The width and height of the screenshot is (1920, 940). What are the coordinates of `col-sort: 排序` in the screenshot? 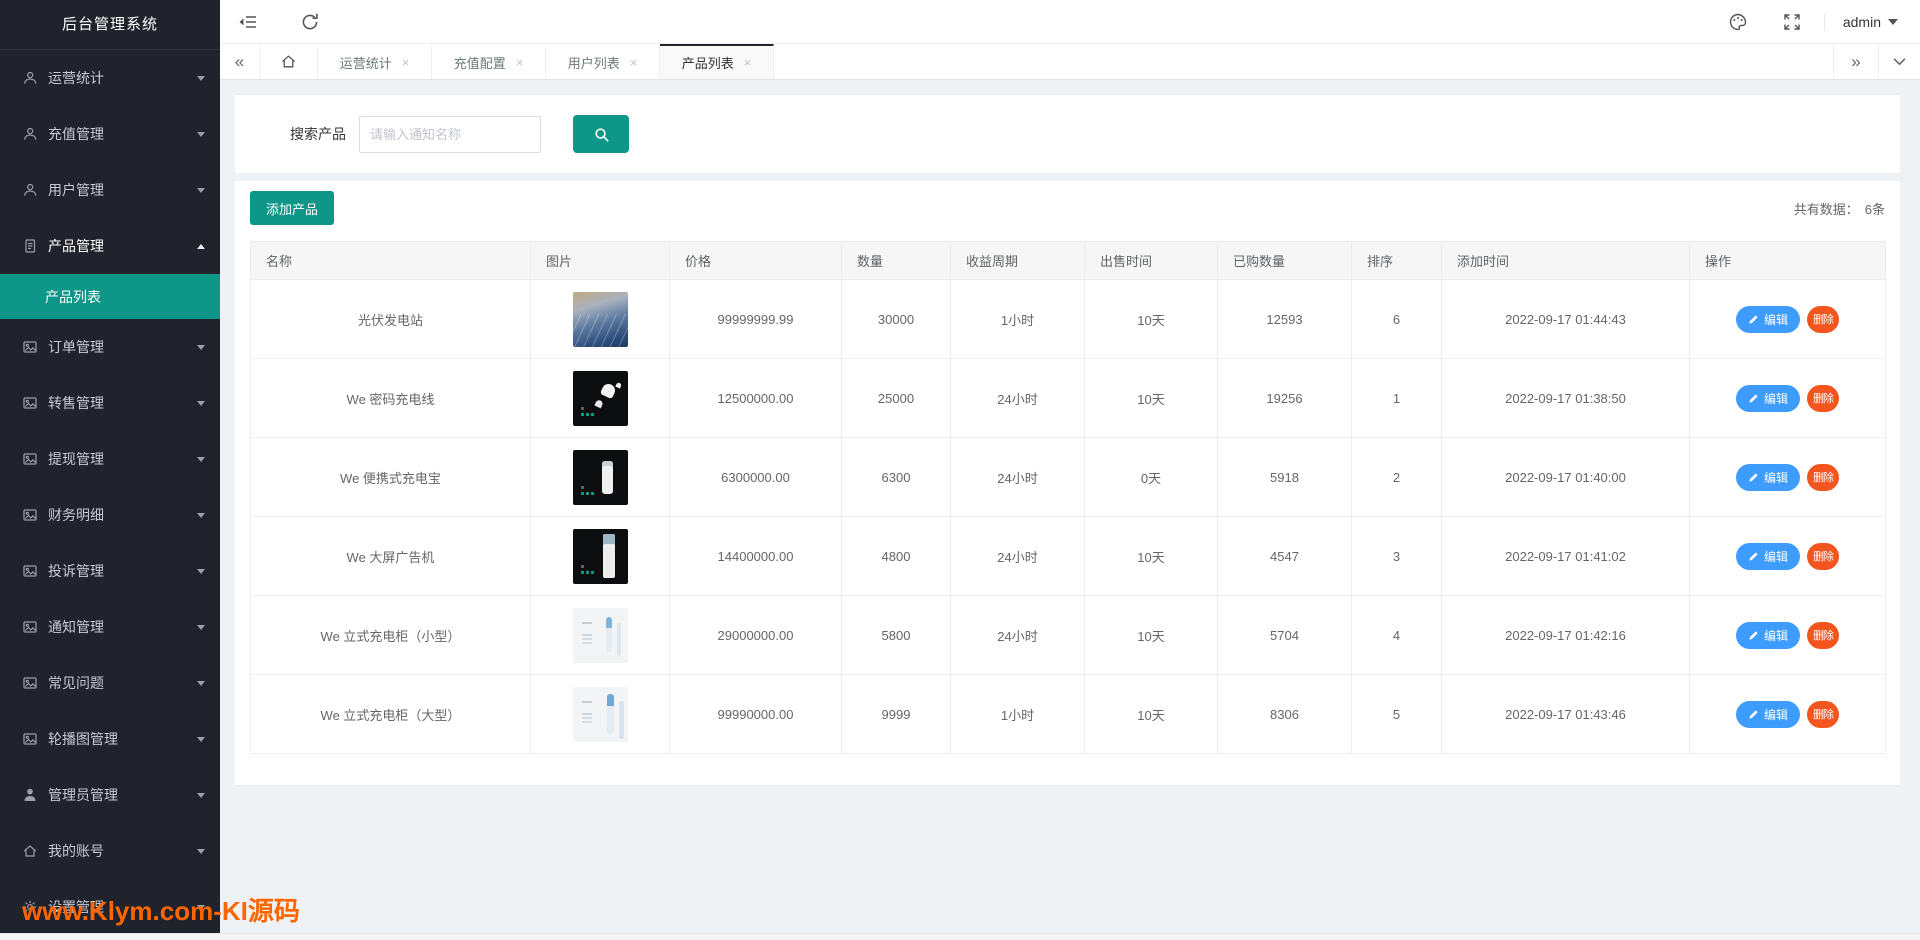 It's located at (1396, 260).